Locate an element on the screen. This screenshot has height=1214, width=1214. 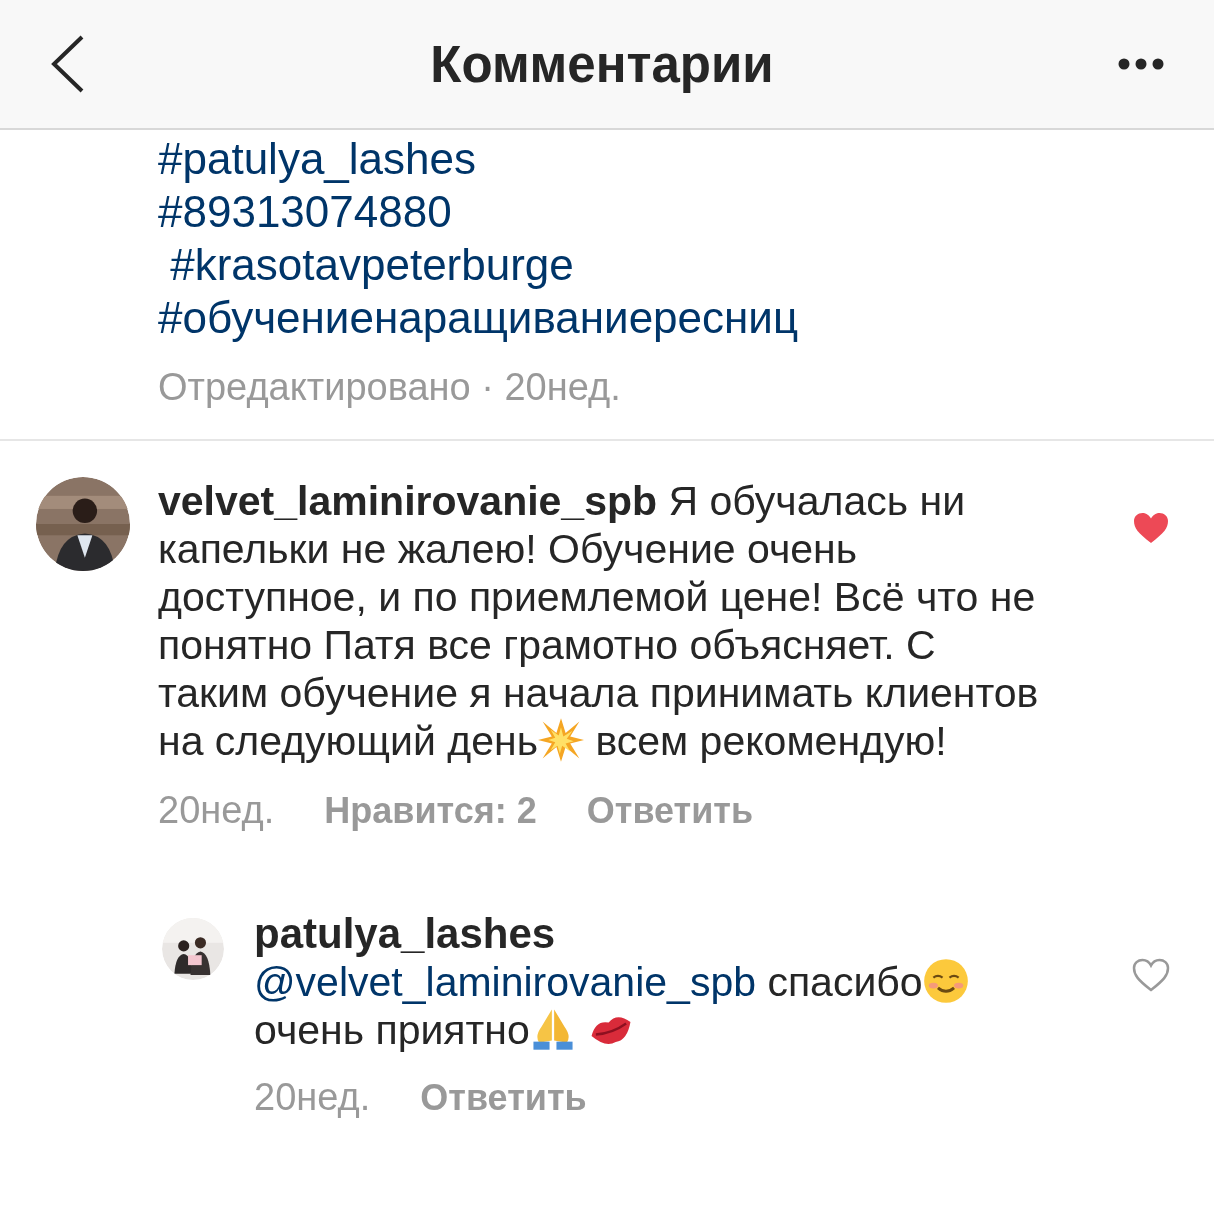
heart-icon is located at coordinates (1151, 975).